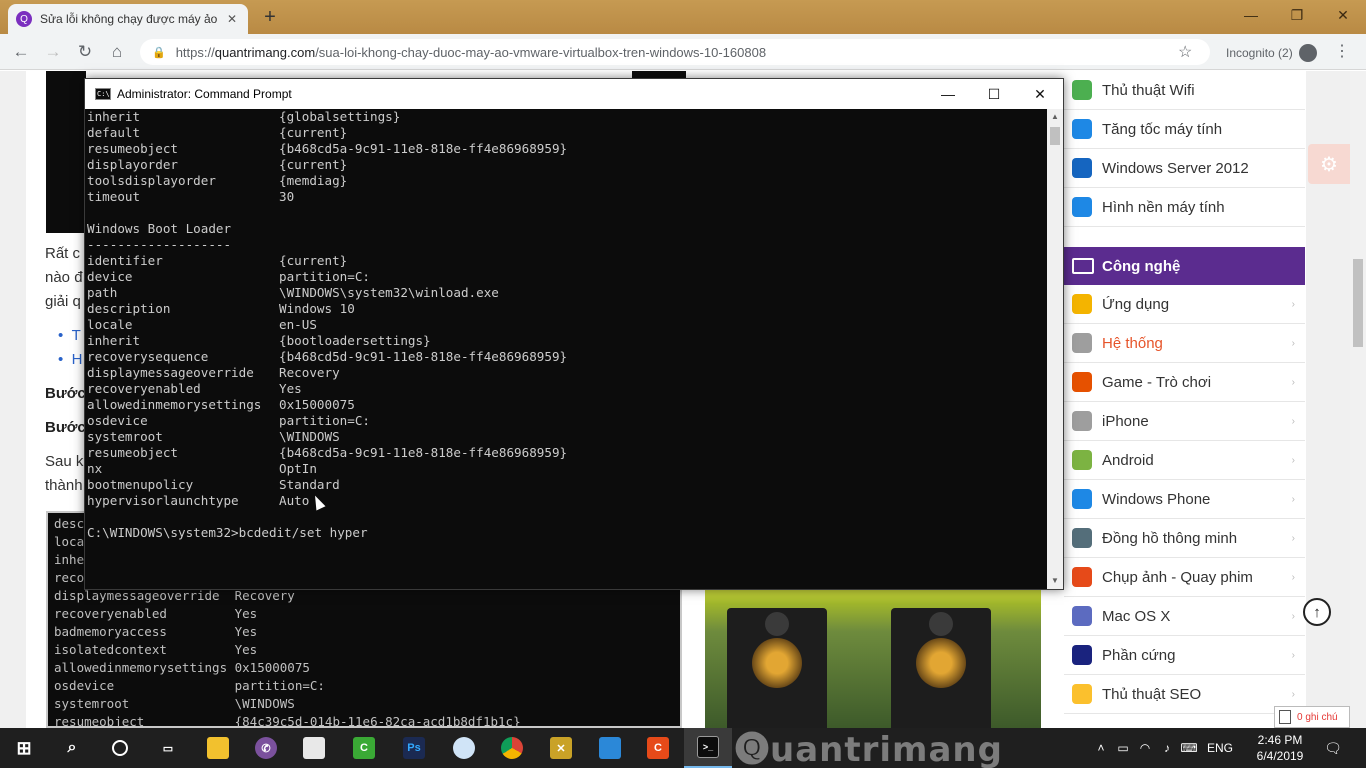 The width and height of the screenshot is (1366, 768). I want to click on taskbar-paint-app, so click(464, 748).